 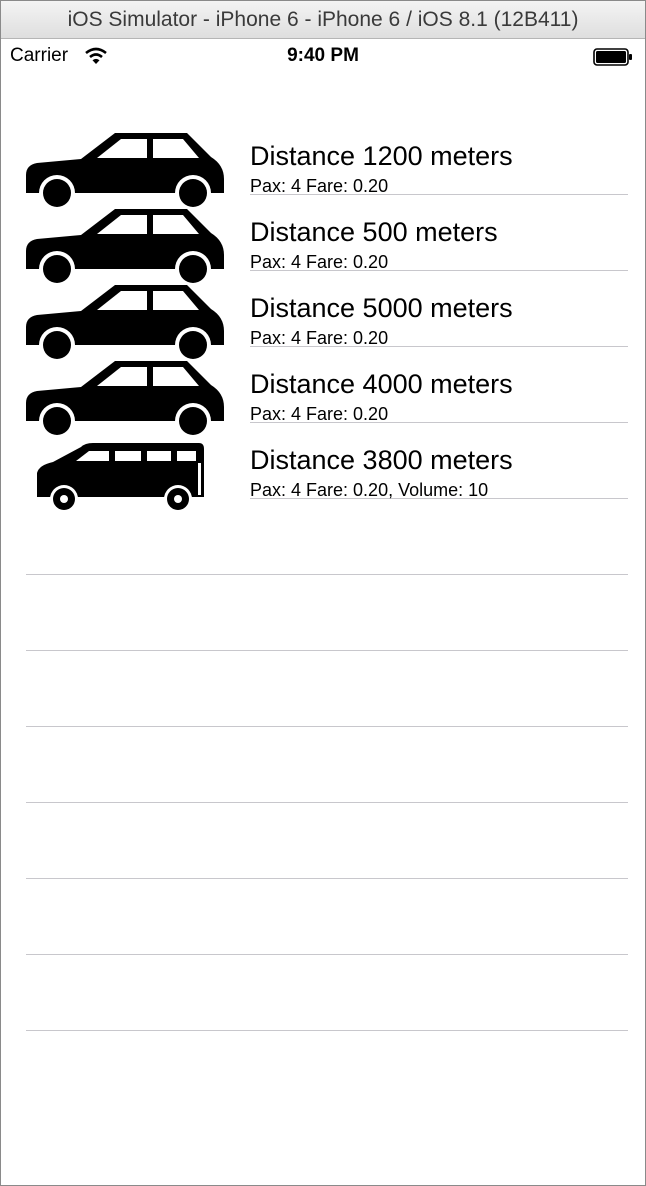 I want to click on status-bar: Carrier 9:40 PM, so click(x=323, y=57).